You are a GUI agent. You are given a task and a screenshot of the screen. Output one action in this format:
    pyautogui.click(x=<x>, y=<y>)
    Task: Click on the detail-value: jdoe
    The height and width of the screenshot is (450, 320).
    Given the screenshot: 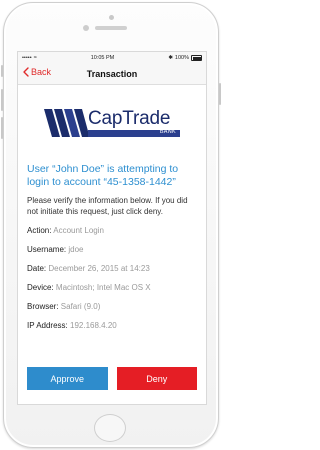 What is the action you would take?
    pyautogui.click(x=76, y=249)
    